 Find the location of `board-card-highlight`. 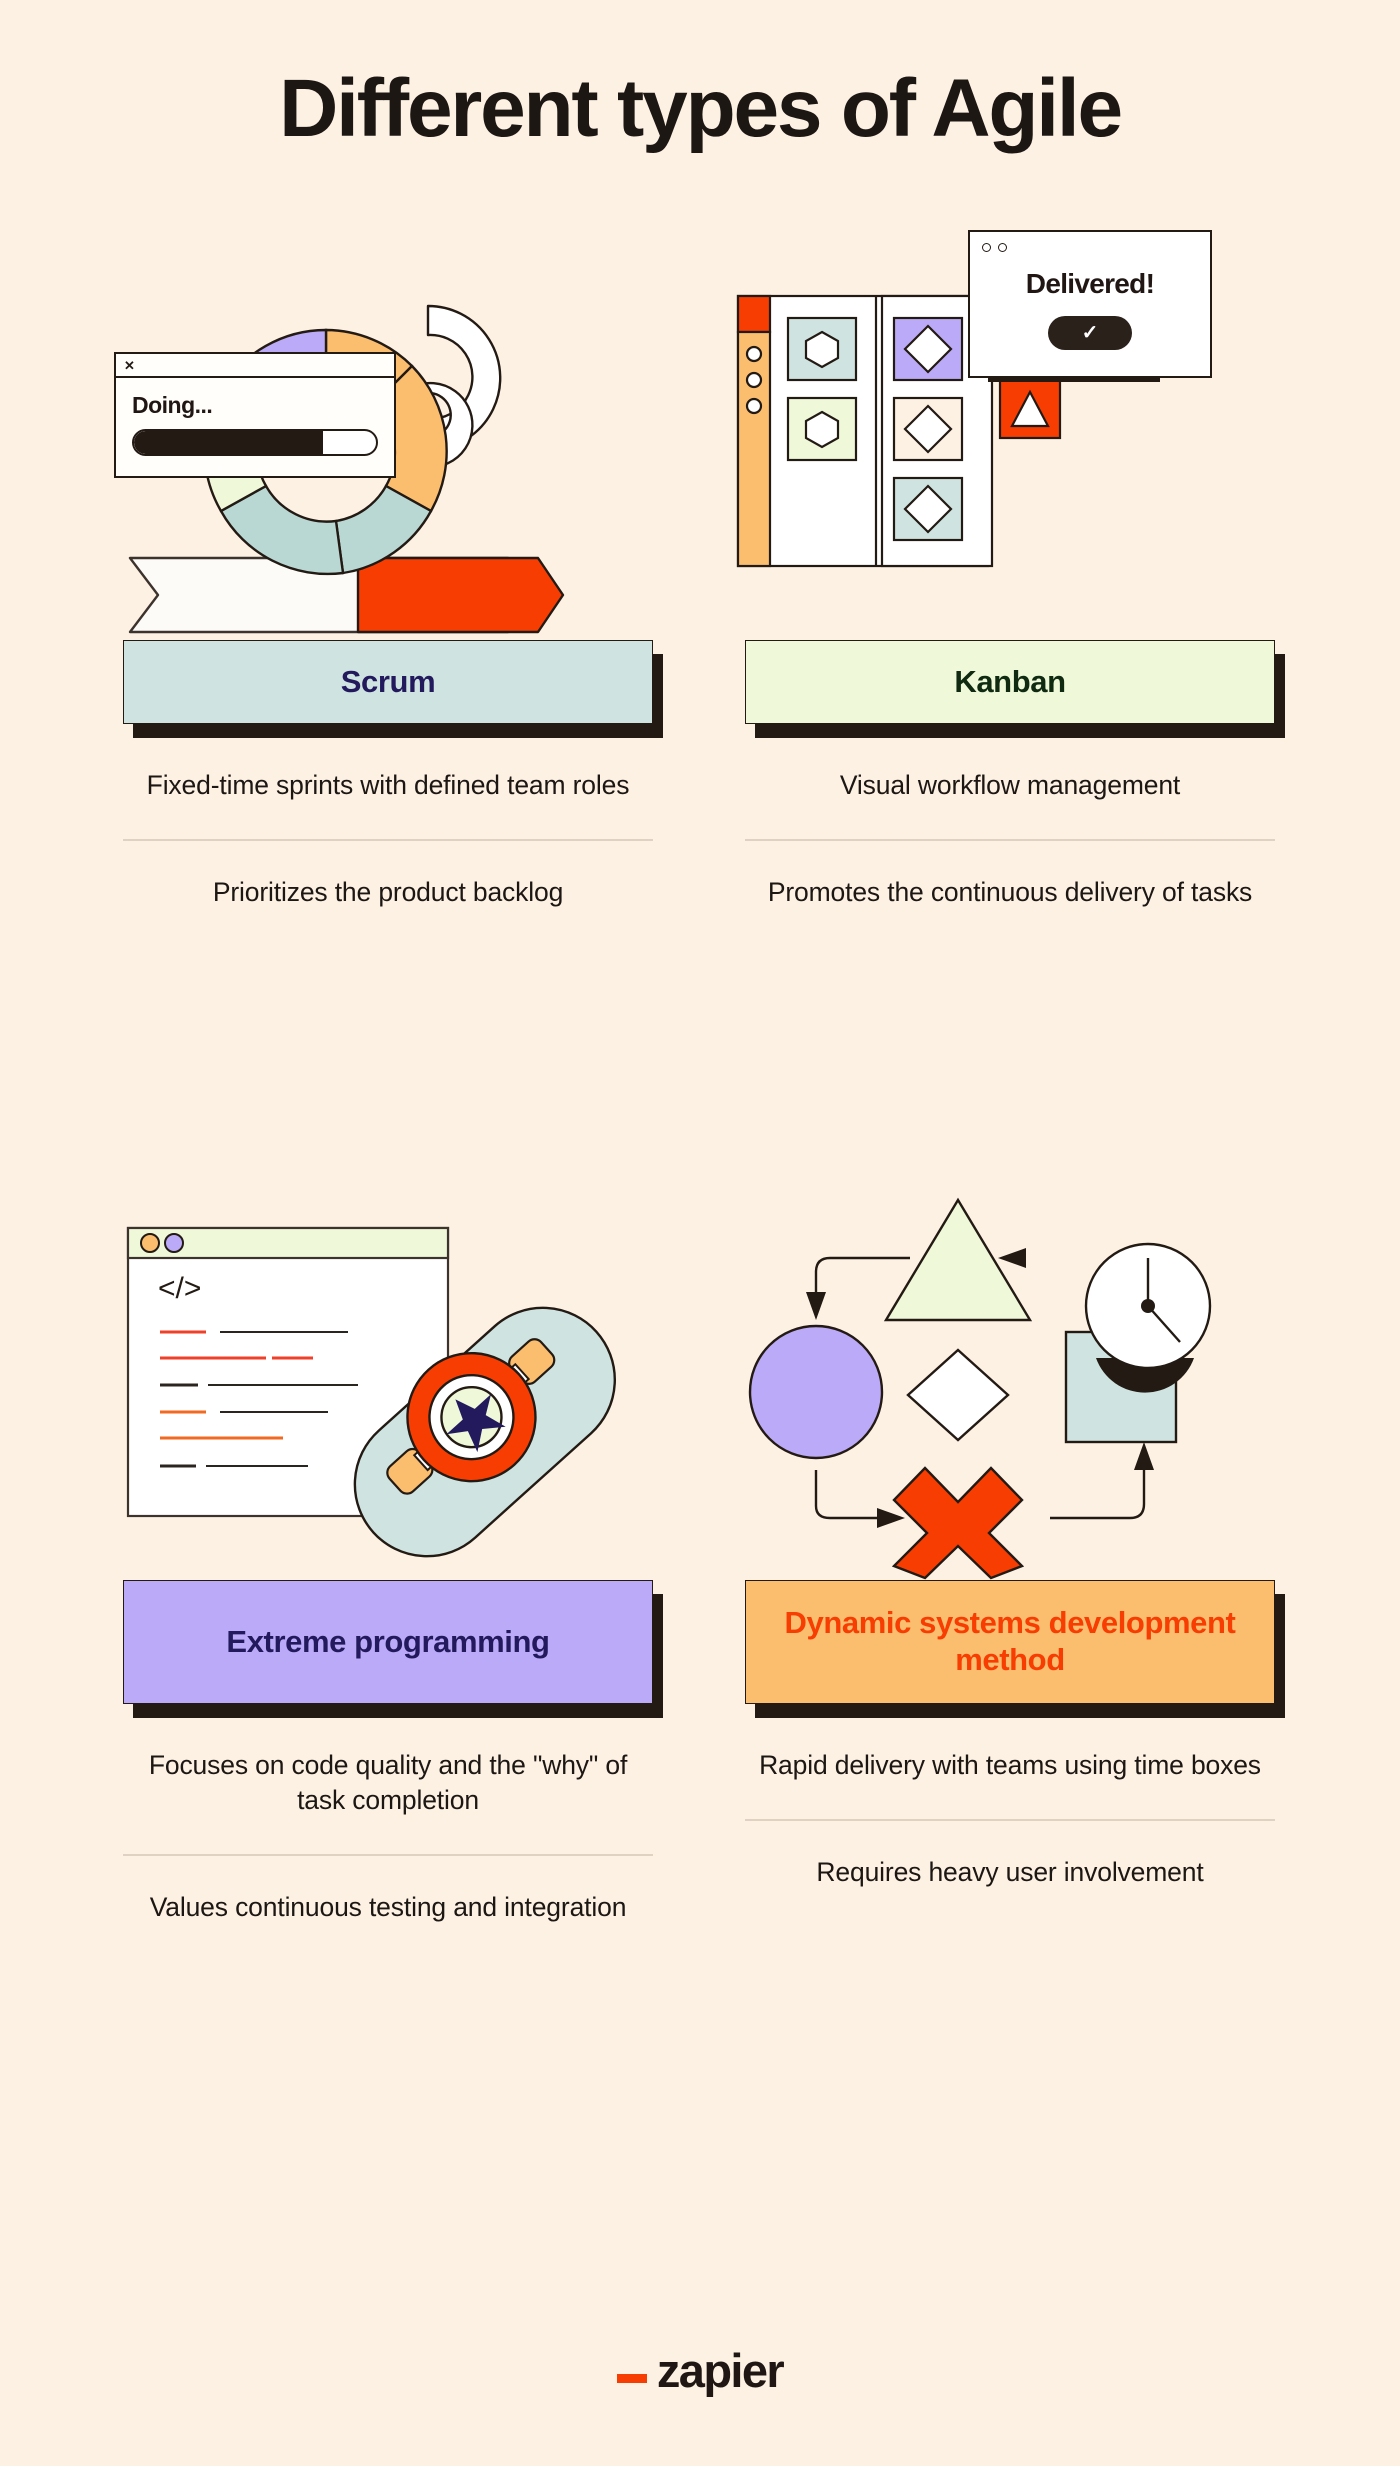

board-card-highlight is located at coordinates (1030, 409).